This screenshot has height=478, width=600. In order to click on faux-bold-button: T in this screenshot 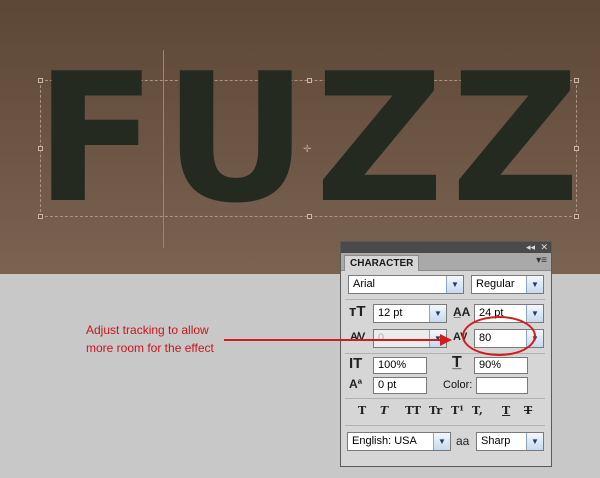, I will do `click(362, 410)`.